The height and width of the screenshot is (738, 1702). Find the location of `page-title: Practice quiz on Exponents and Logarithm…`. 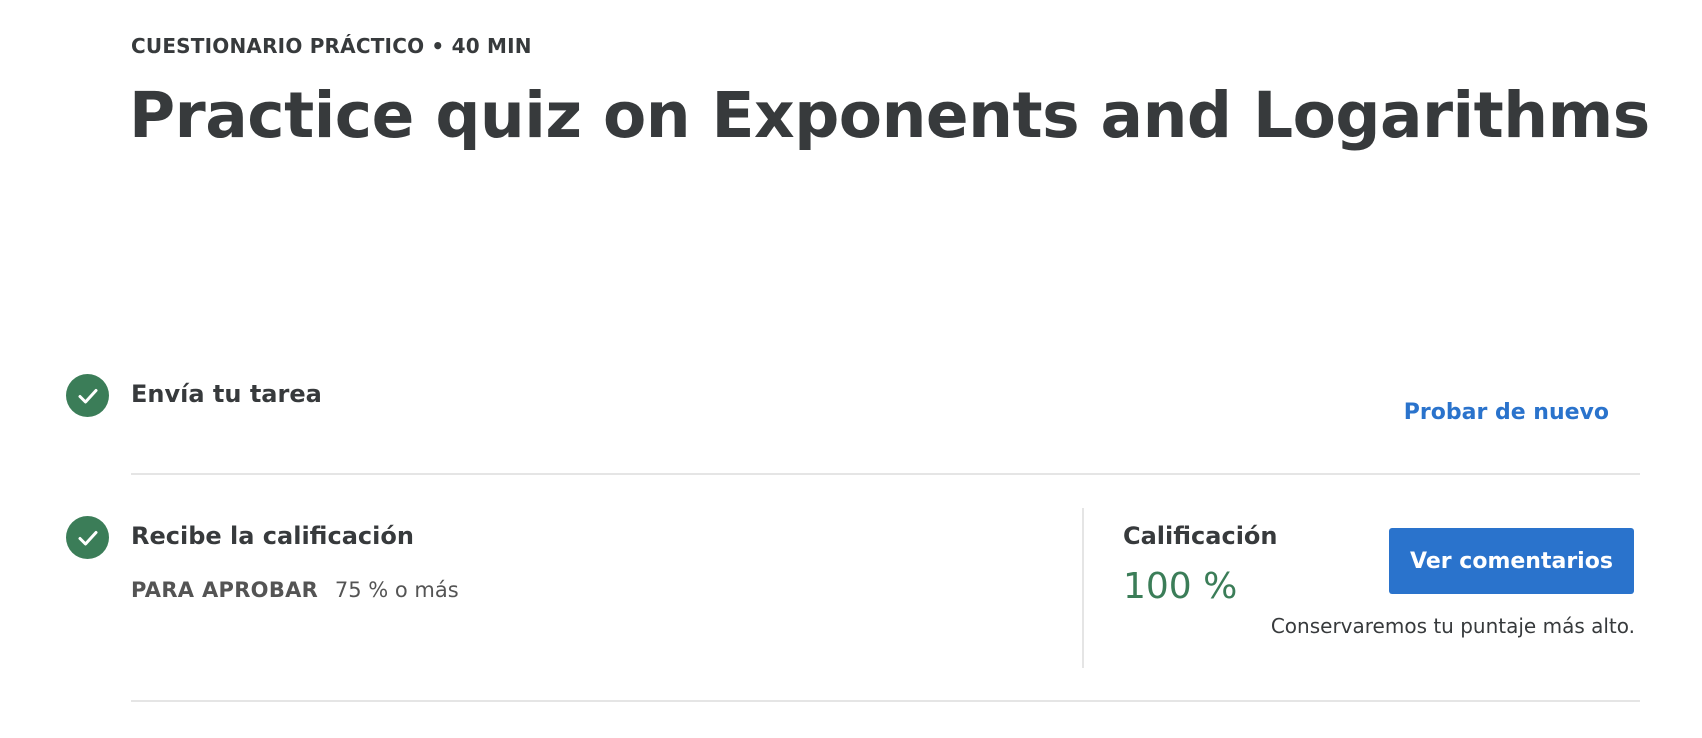

page-title: Practice quiz on Exponents and Logarithm… is located at coordinates (889, 115).